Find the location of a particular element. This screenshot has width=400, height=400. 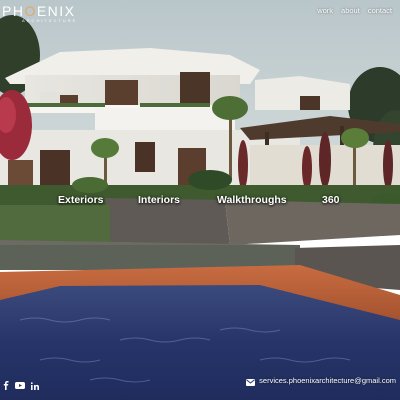

category-walkthroughs: Walkthroughs is located at coordinates (252, 200).